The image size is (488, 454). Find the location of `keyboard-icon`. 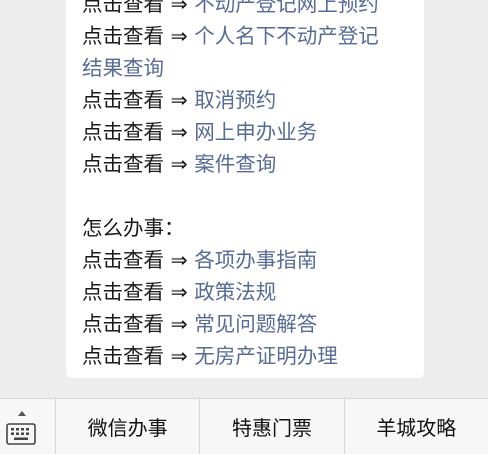

keyboard-icon is located at coordinates (21, 434).